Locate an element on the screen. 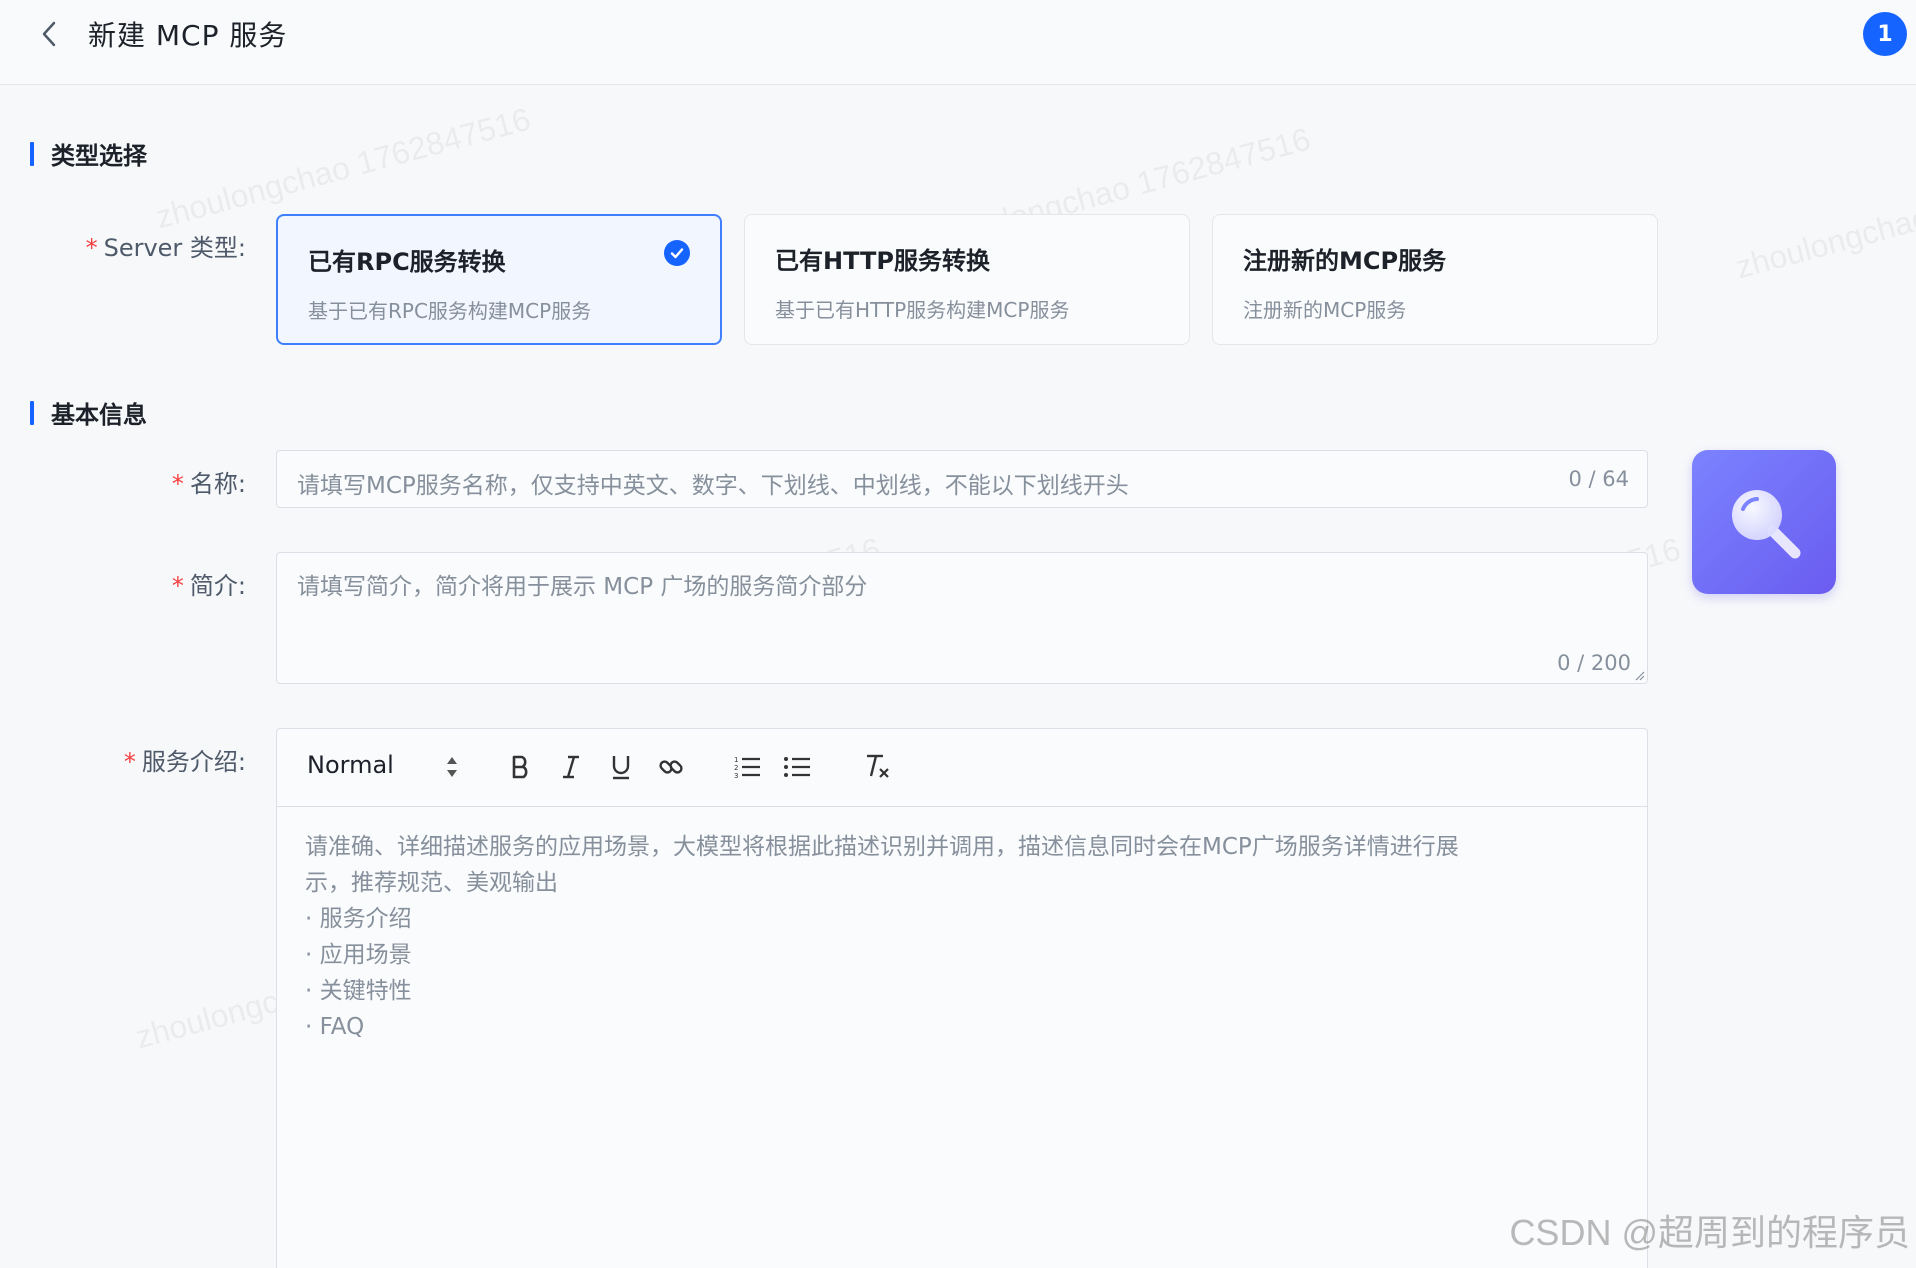  card-desc: 注册新的MCP服务 is located at coordinates (1325, 310).